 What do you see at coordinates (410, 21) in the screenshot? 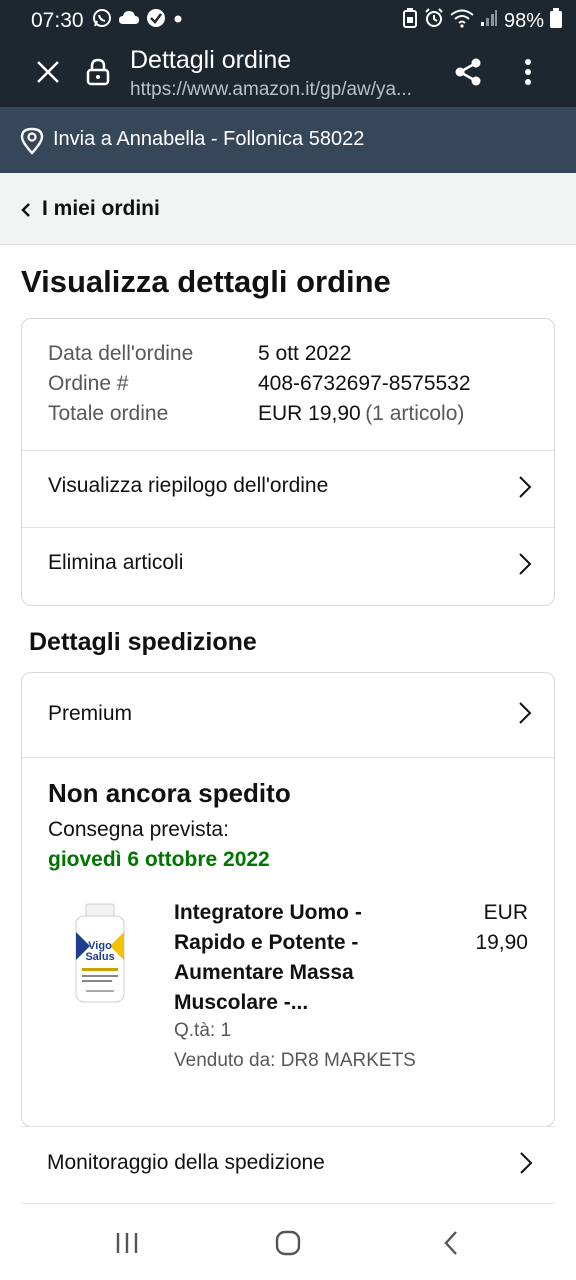
I see `battery-saver-icon` at bounding box center [410, 21].